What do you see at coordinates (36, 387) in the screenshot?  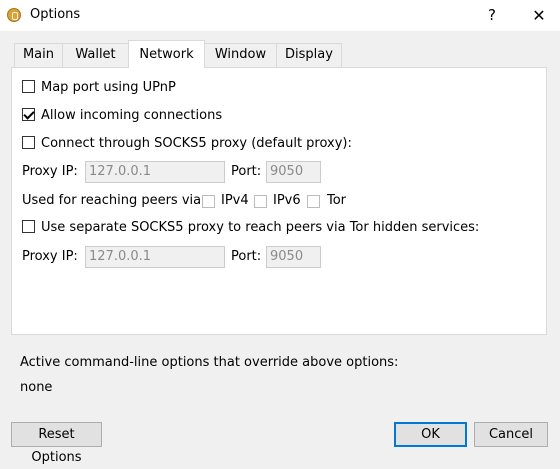 I see `overrides-value: none` at bounding box center [36, 387].